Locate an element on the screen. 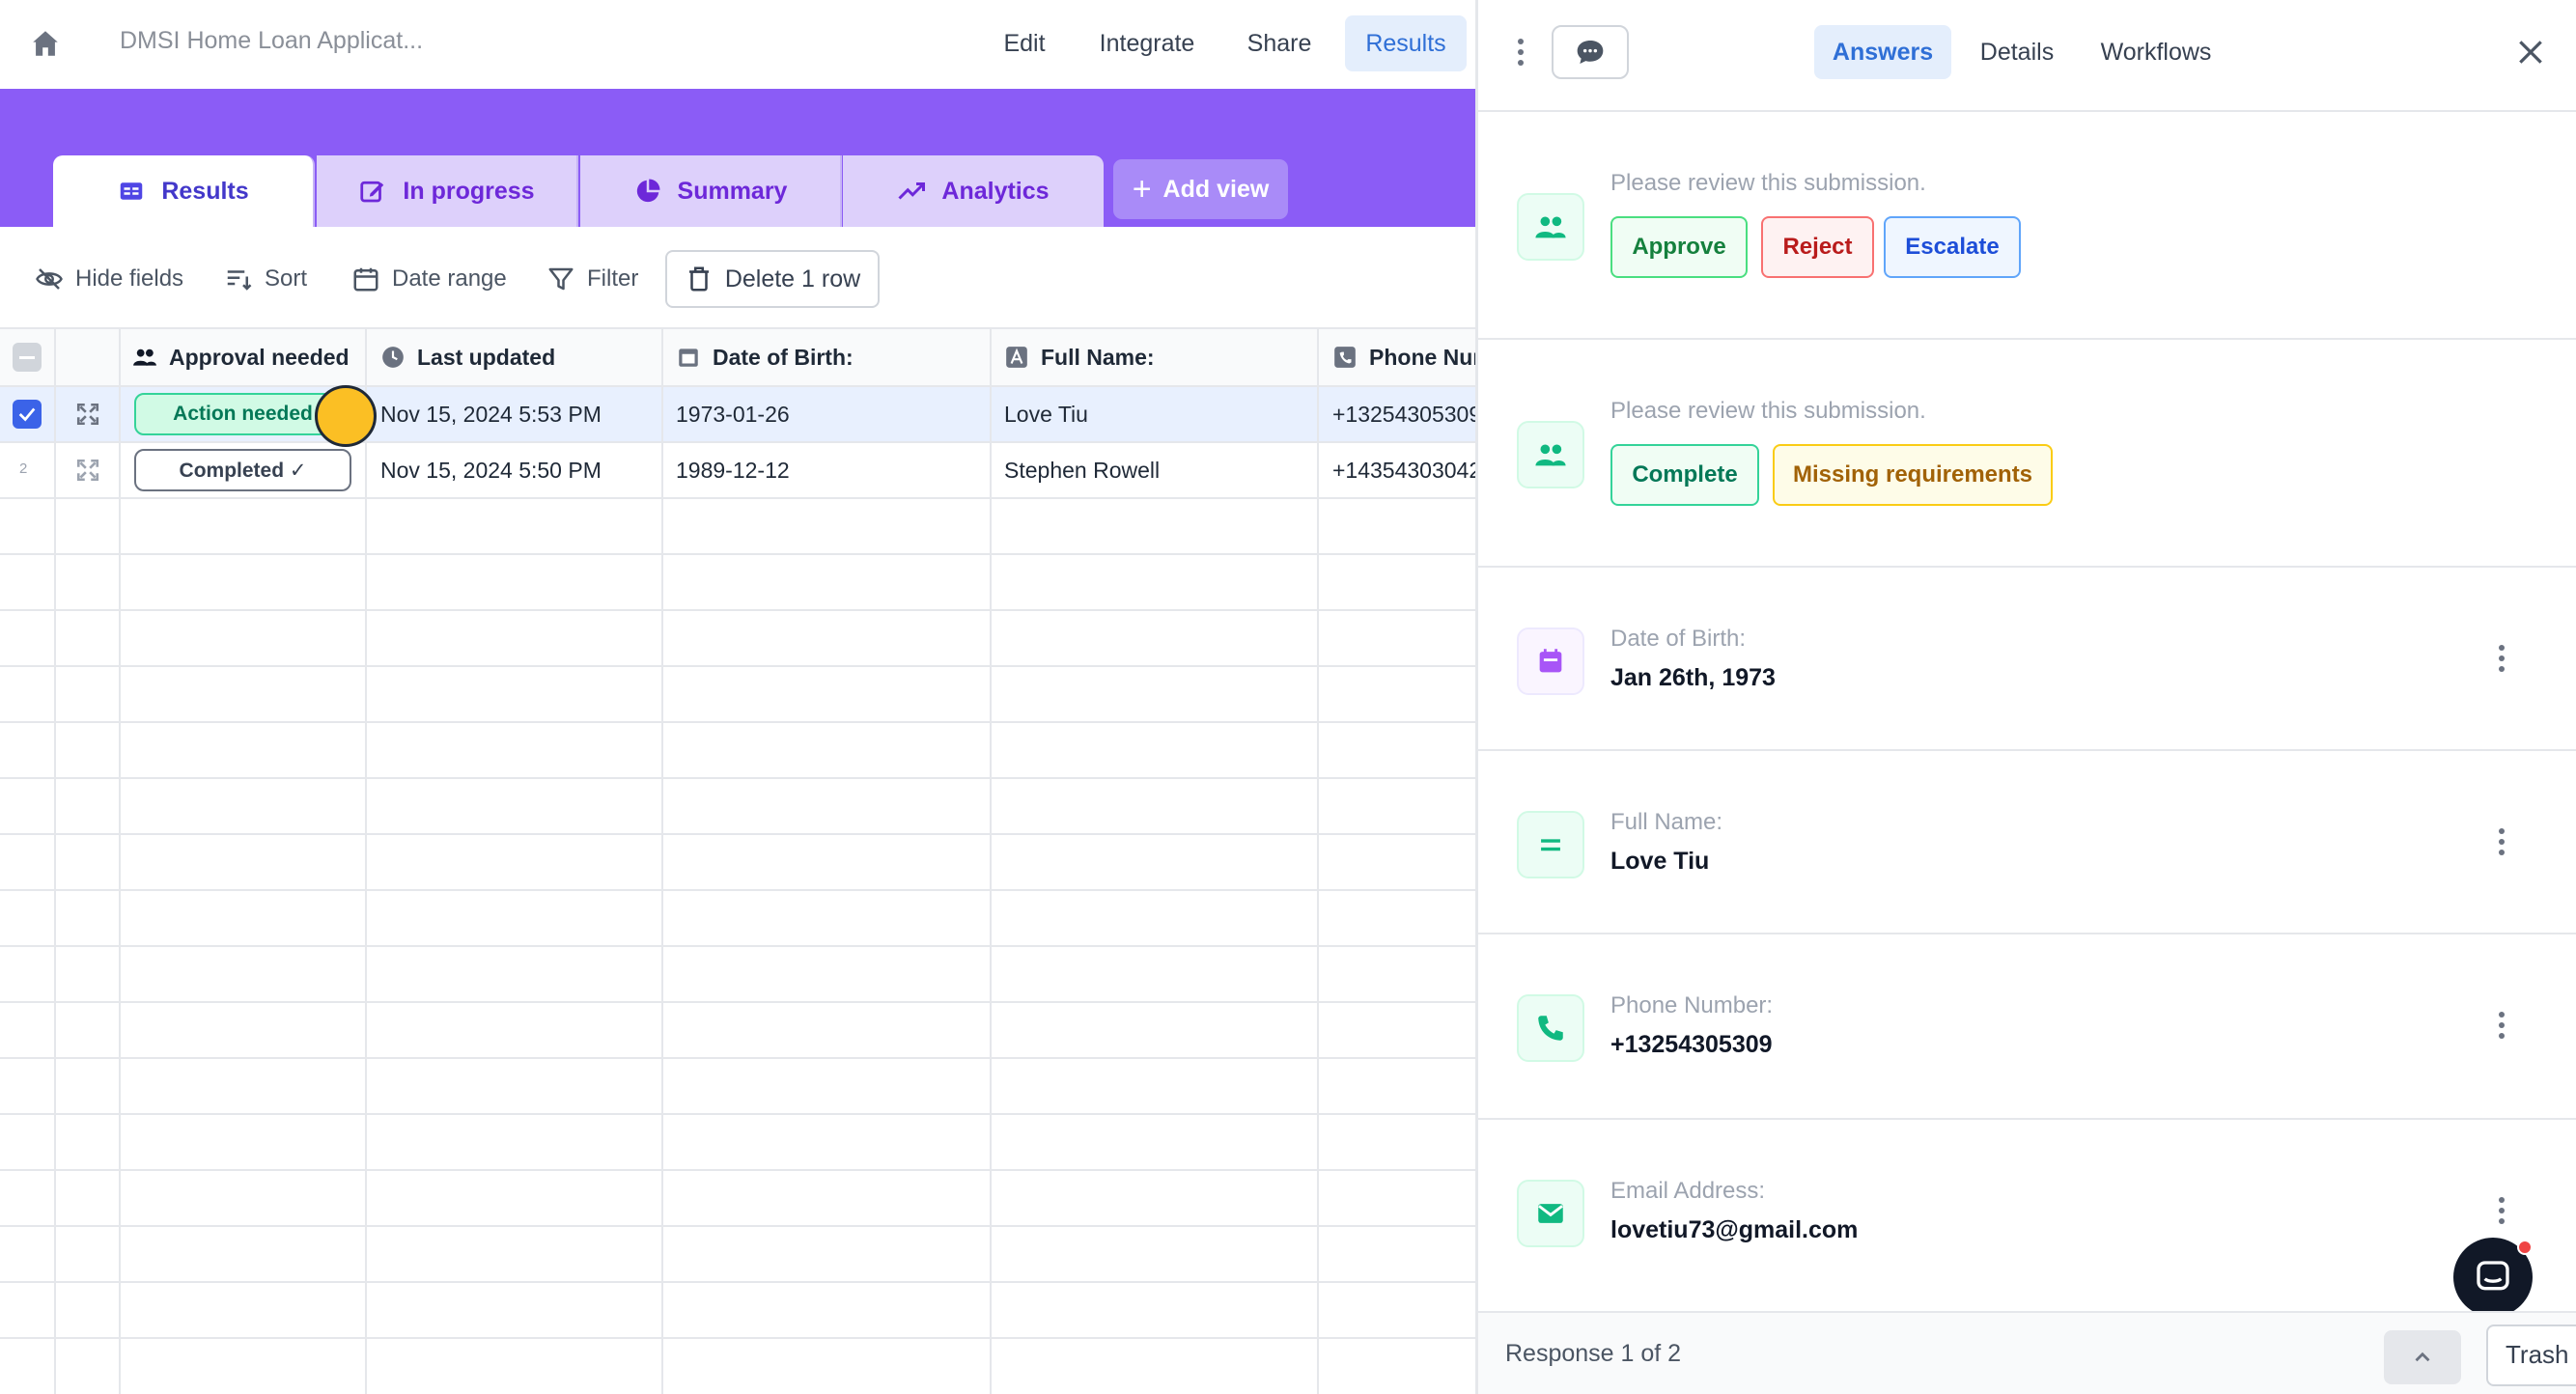 This screenshot has height=1394, width=2576. previous-response-button is located at coordinates (2423, 1357).